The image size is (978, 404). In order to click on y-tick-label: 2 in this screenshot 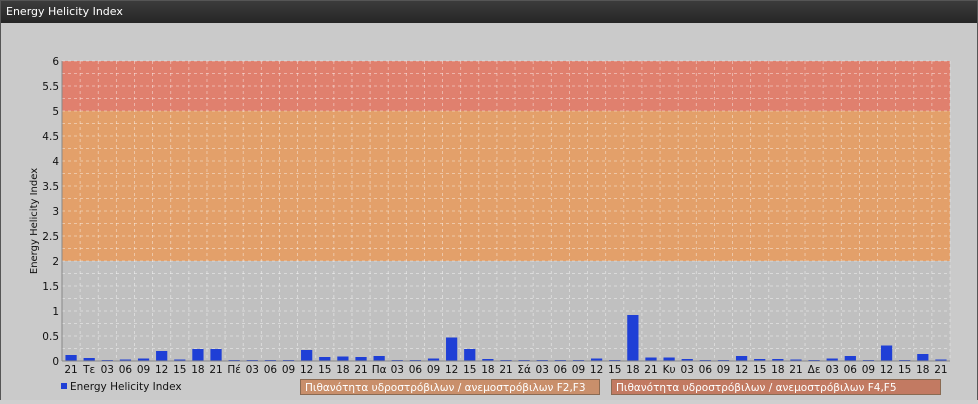, I will do `click(55, 262)`.